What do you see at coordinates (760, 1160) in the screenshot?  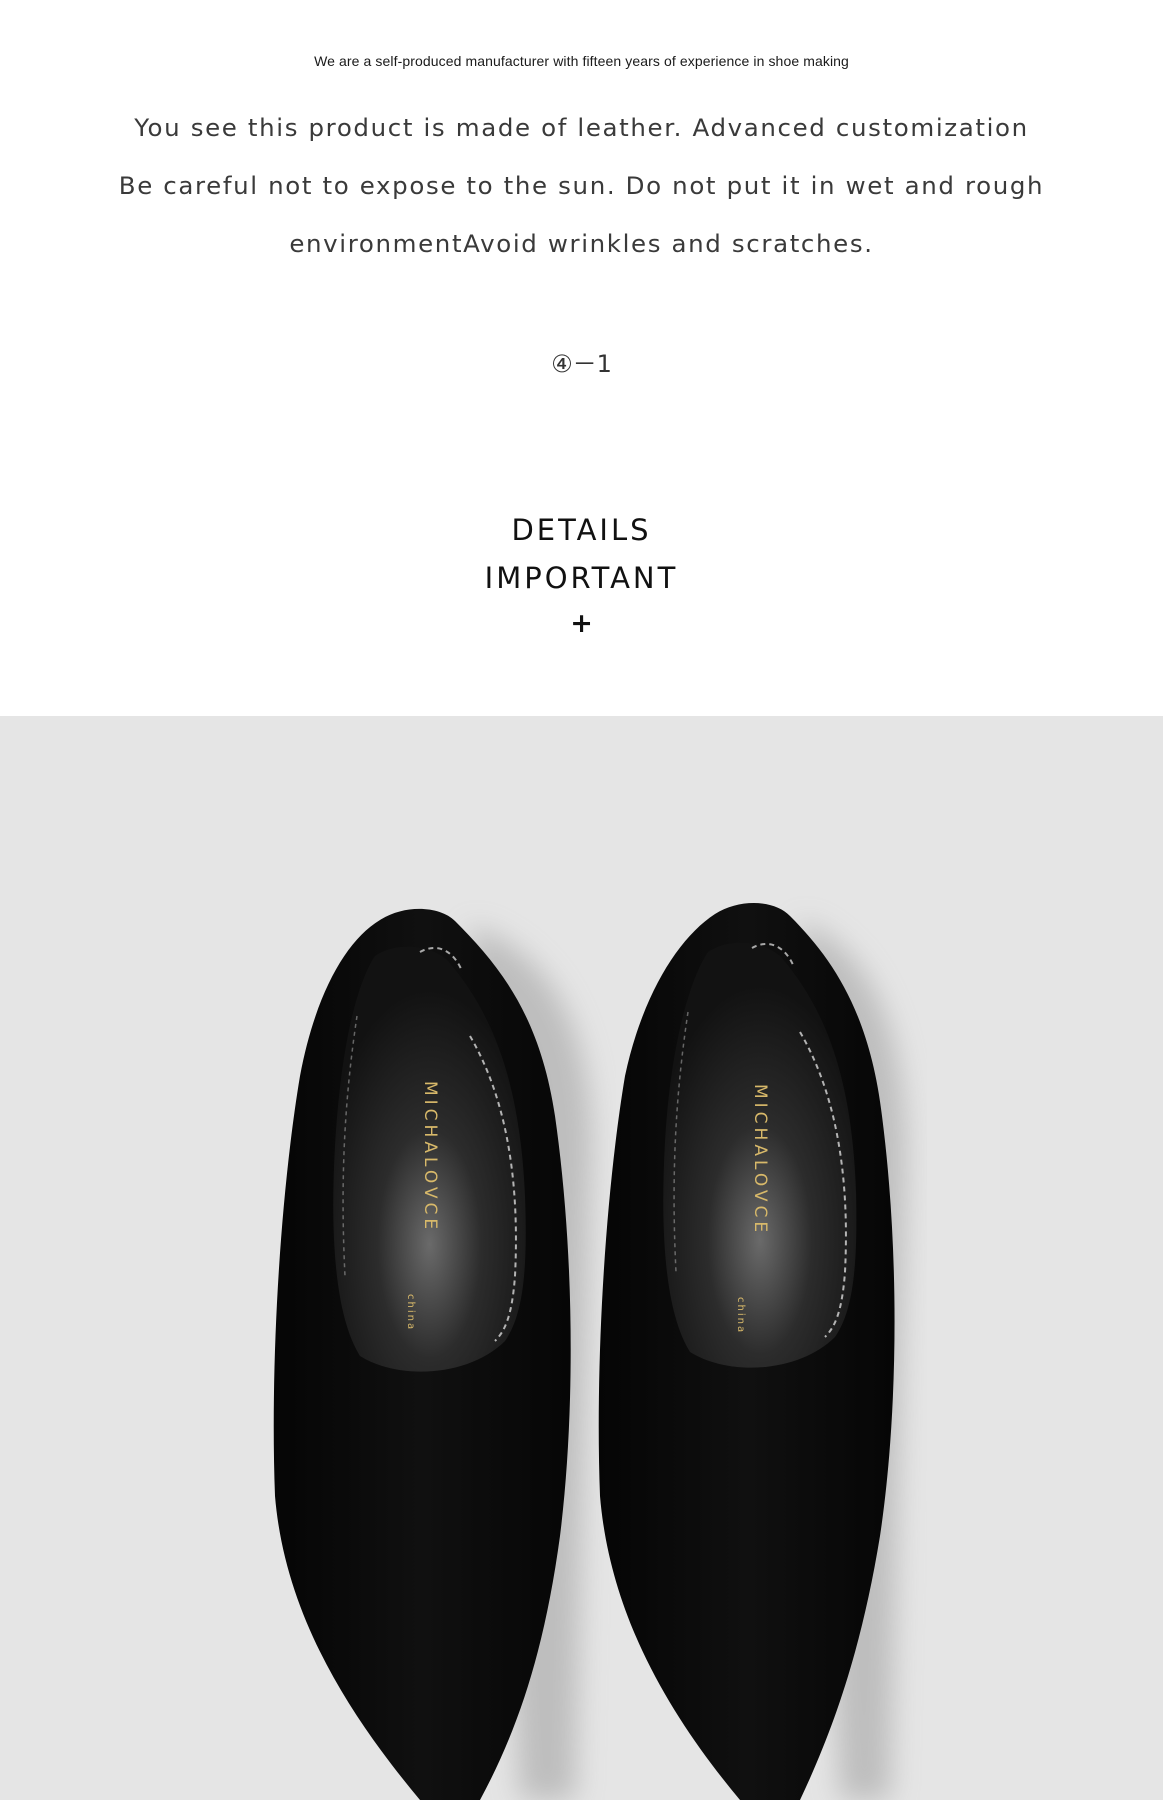 I see `right-insole-brand: MICHALOVCE` at bounding box center [760, 1160].